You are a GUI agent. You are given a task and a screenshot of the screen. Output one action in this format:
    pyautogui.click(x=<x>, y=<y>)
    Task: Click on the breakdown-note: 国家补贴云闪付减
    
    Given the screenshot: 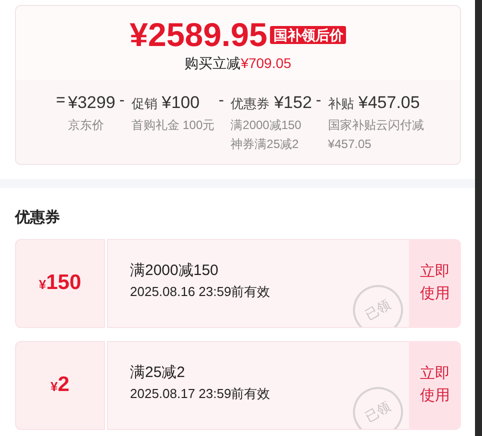 What is the action you would take?
    pyautogui.click(x=376, y=125)
    